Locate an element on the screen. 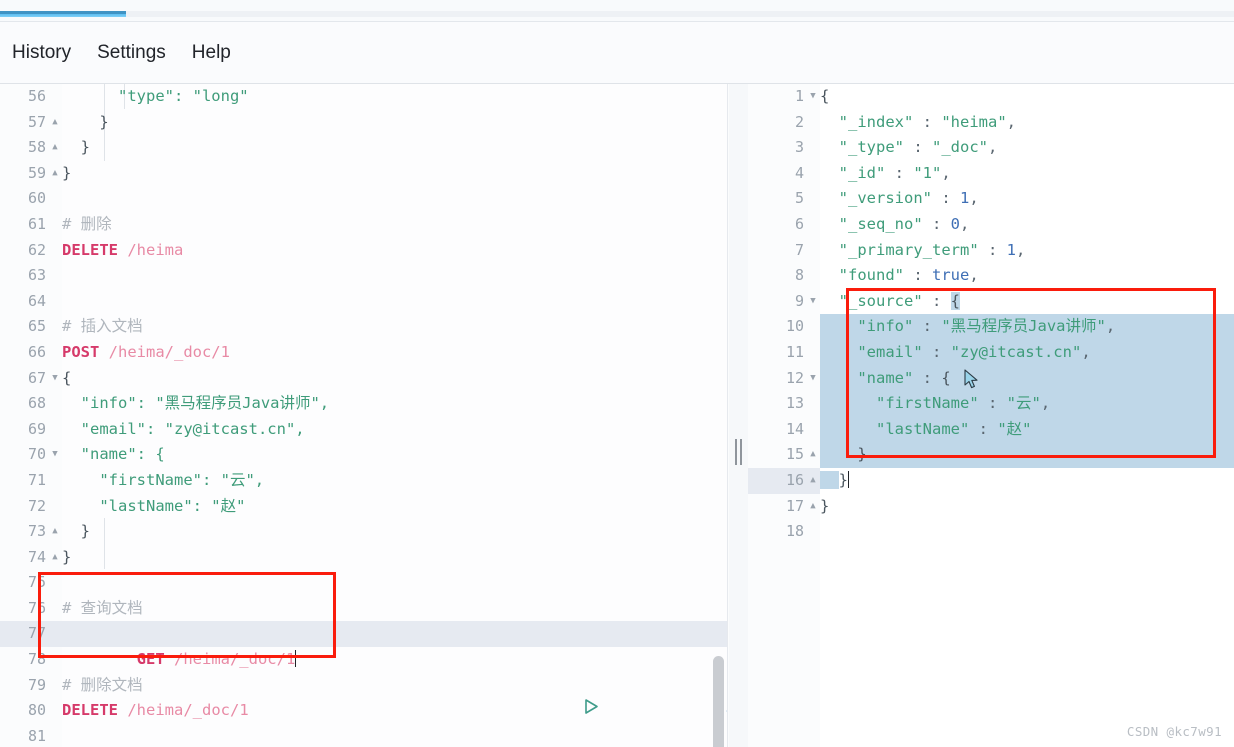  json-value: "云" is located at coordinates (1023, 403).